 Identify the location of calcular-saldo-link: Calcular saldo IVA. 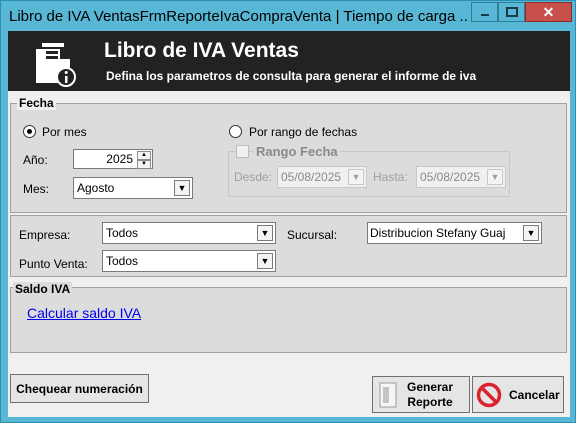
(84, 313).